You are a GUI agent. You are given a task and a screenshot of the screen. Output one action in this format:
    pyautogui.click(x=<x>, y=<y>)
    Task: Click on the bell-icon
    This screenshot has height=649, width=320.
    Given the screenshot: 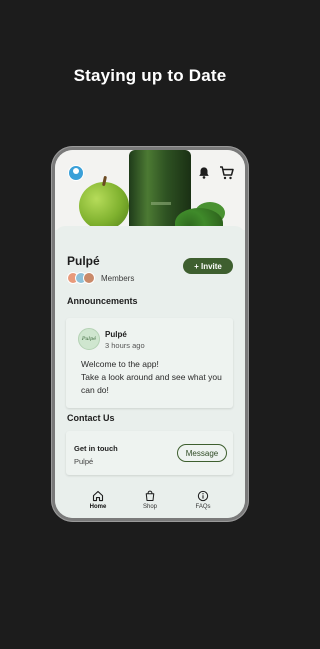 What is the action you would take?
    pyautogui.click(x=204, y=173)
    